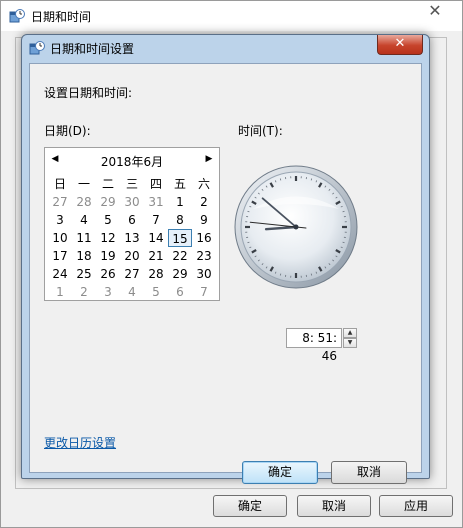 This screenshot has height=528, width=463. What do you see at coordinates (209, 159) in the screenshot?
I see `next-month-button: ▶` at bounding box center [209, 159].